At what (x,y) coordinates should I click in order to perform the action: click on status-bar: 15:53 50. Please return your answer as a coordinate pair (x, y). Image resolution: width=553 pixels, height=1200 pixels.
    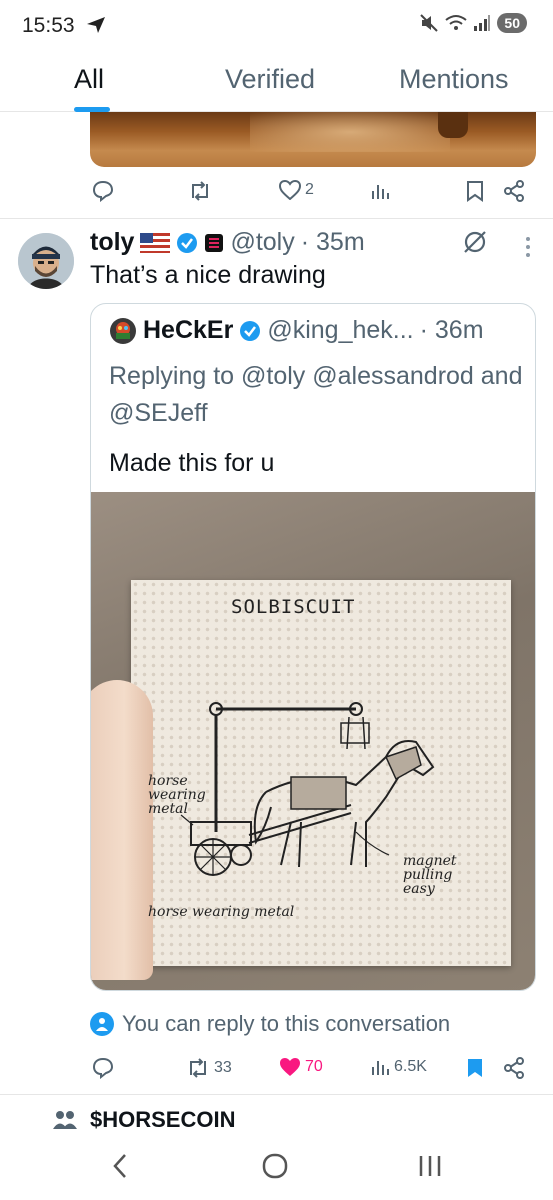
    Looking at the image, I should click on (276, 26).